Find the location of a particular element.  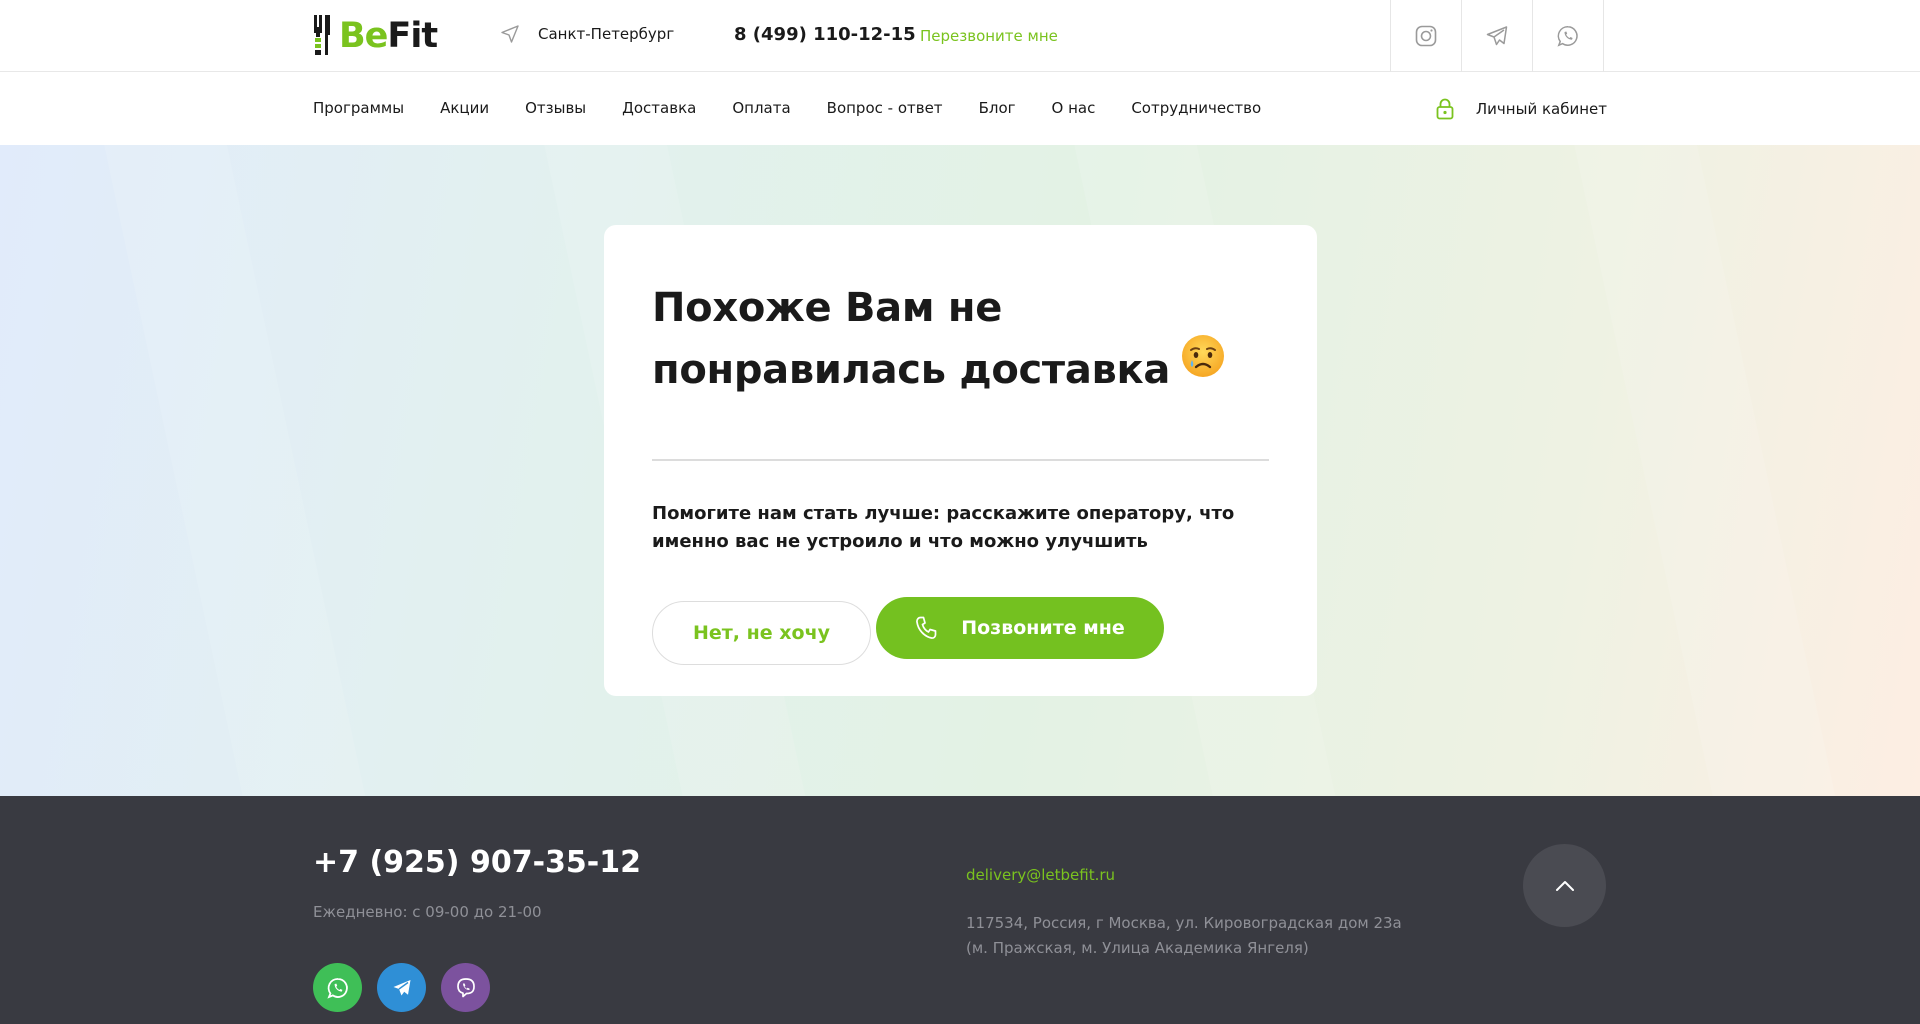

nav-item-about: О нас is located at coordinates (1074, 108).